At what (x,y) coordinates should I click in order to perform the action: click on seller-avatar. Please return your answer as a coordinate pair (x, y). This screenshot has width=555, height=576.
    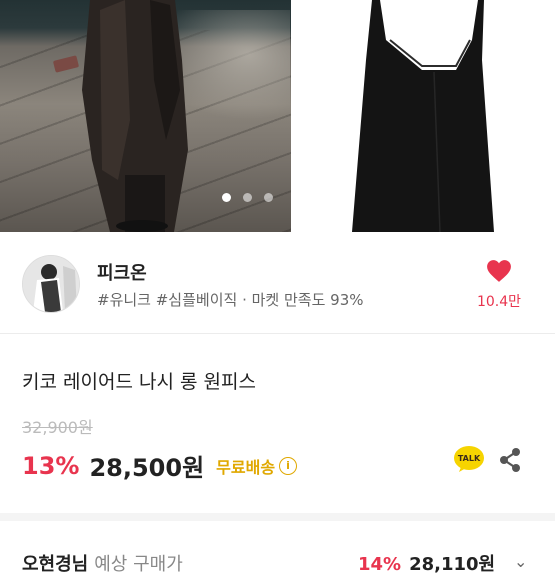
    Looking at the image, I should click on (51, 284).